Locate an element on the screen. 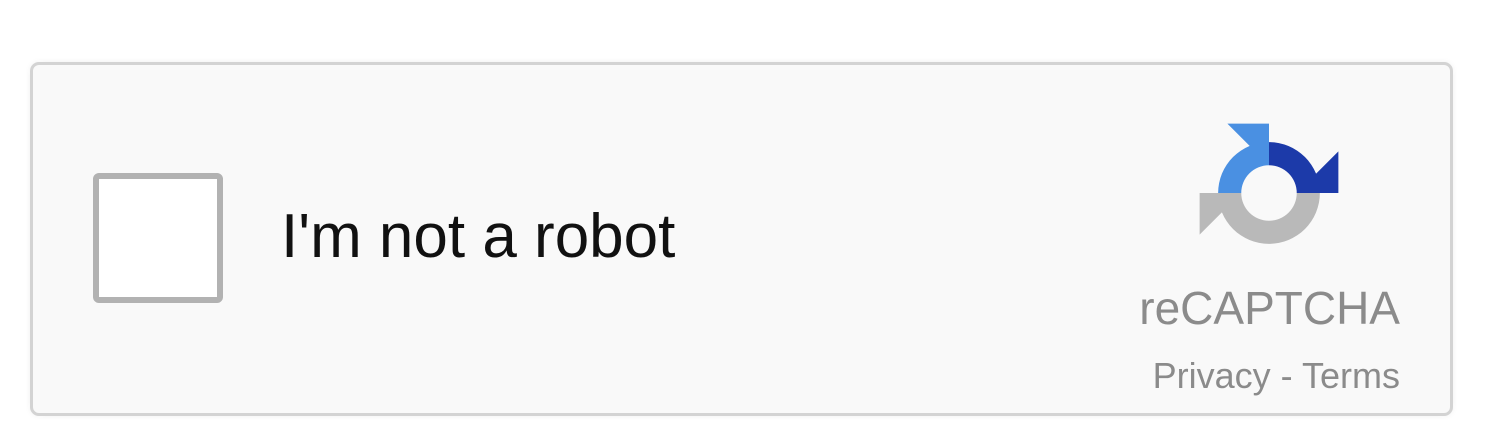  recaptcha-brand-text: reCAPTCHA is located at coordinates (1269, 308).